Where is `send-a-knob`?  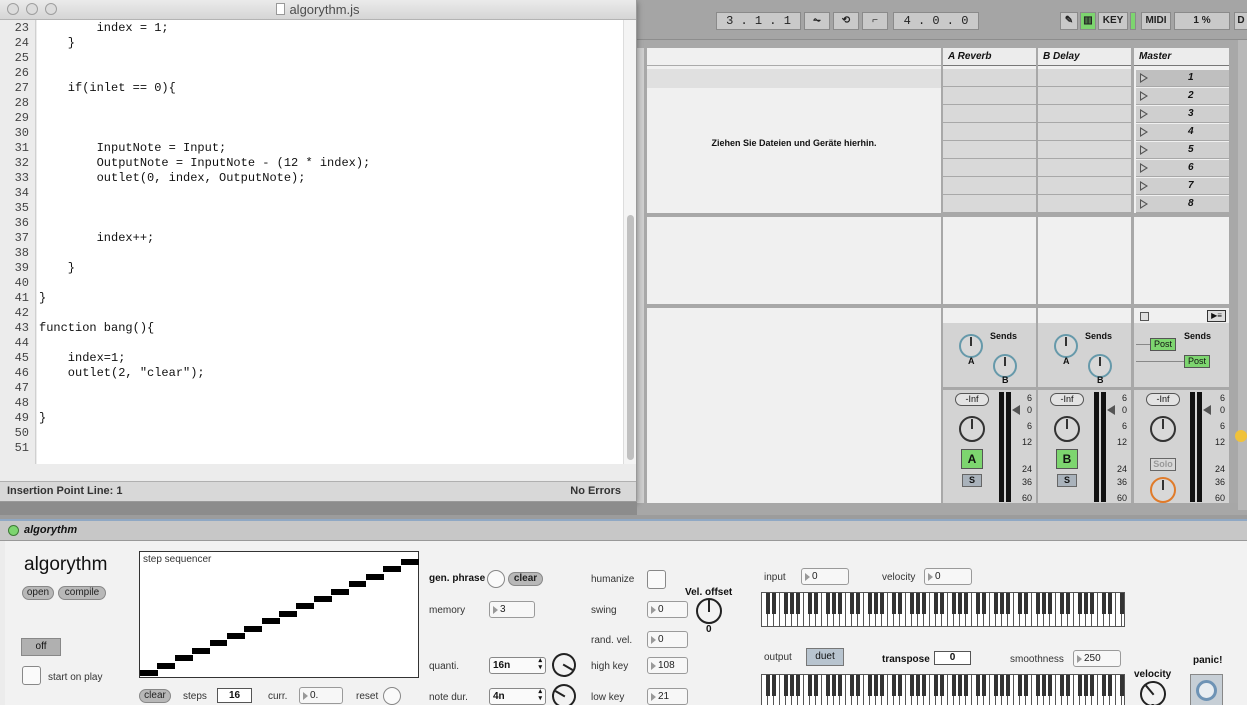 send-a-knob is located at coordinates (1066, 346).